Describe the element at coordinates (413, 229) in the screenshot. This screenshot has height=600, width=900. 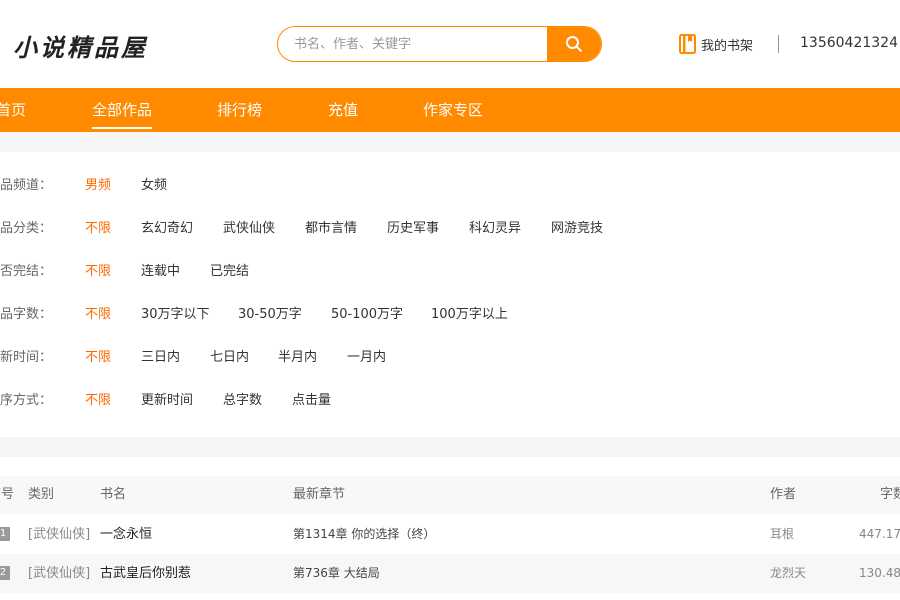
I see `filter-option: 历史军事` at that location.